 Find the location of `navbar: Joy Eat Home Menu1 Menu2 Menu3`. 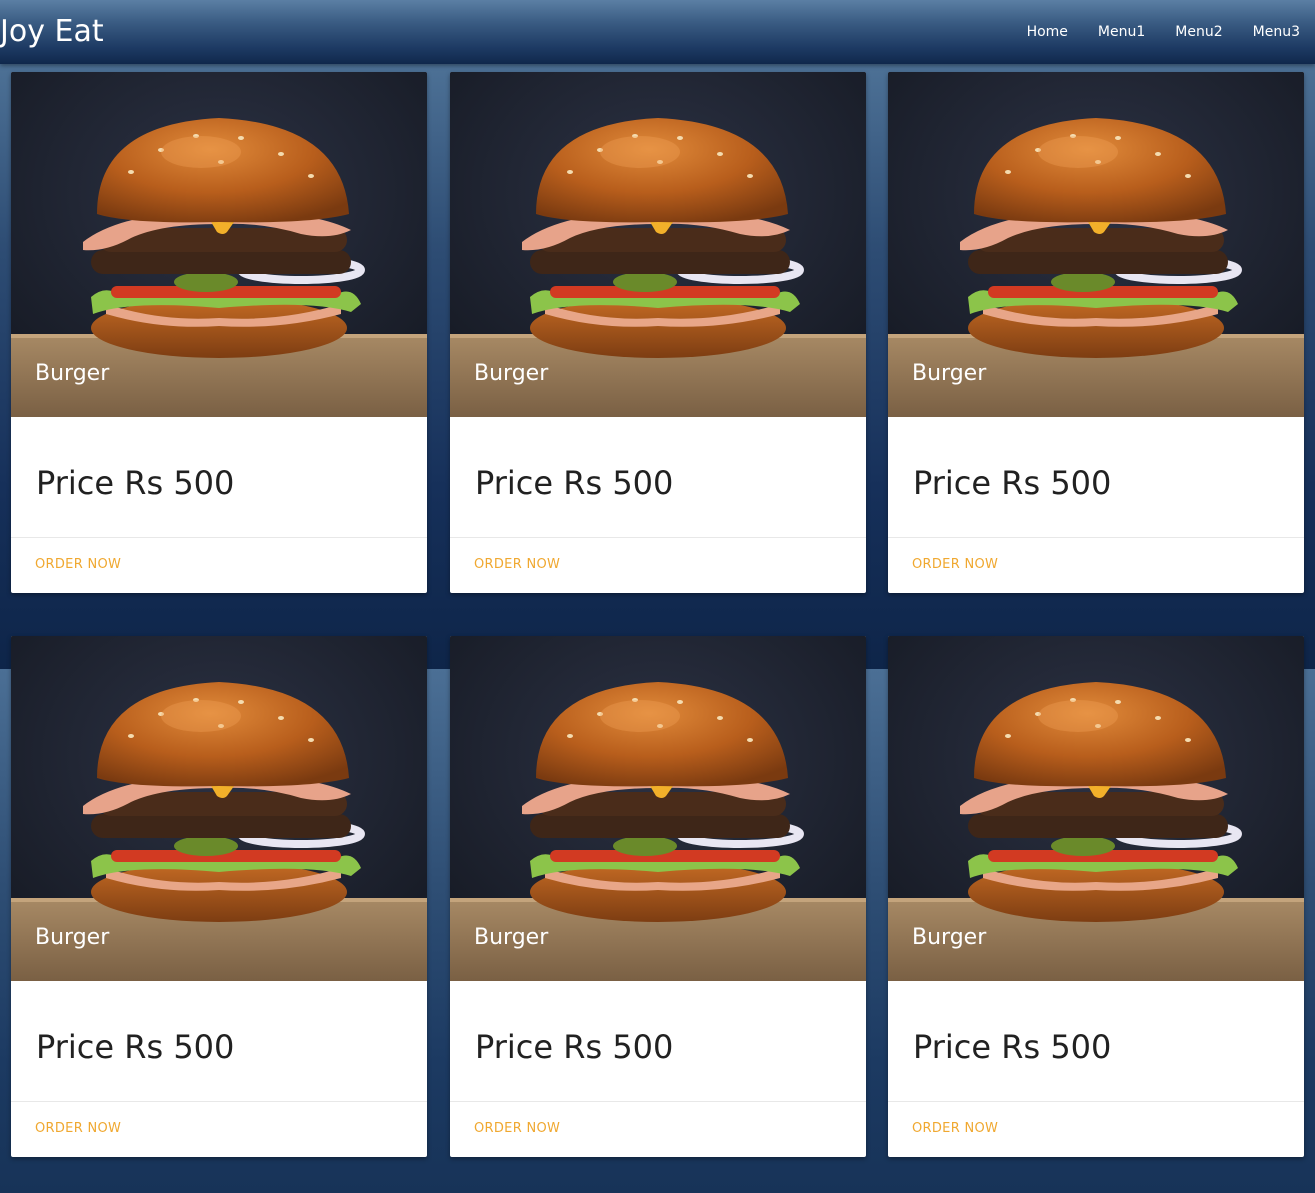

navbar: Joy Eat Home Menu1 Menu2 Menu3 is located at coordinates (657, 32).